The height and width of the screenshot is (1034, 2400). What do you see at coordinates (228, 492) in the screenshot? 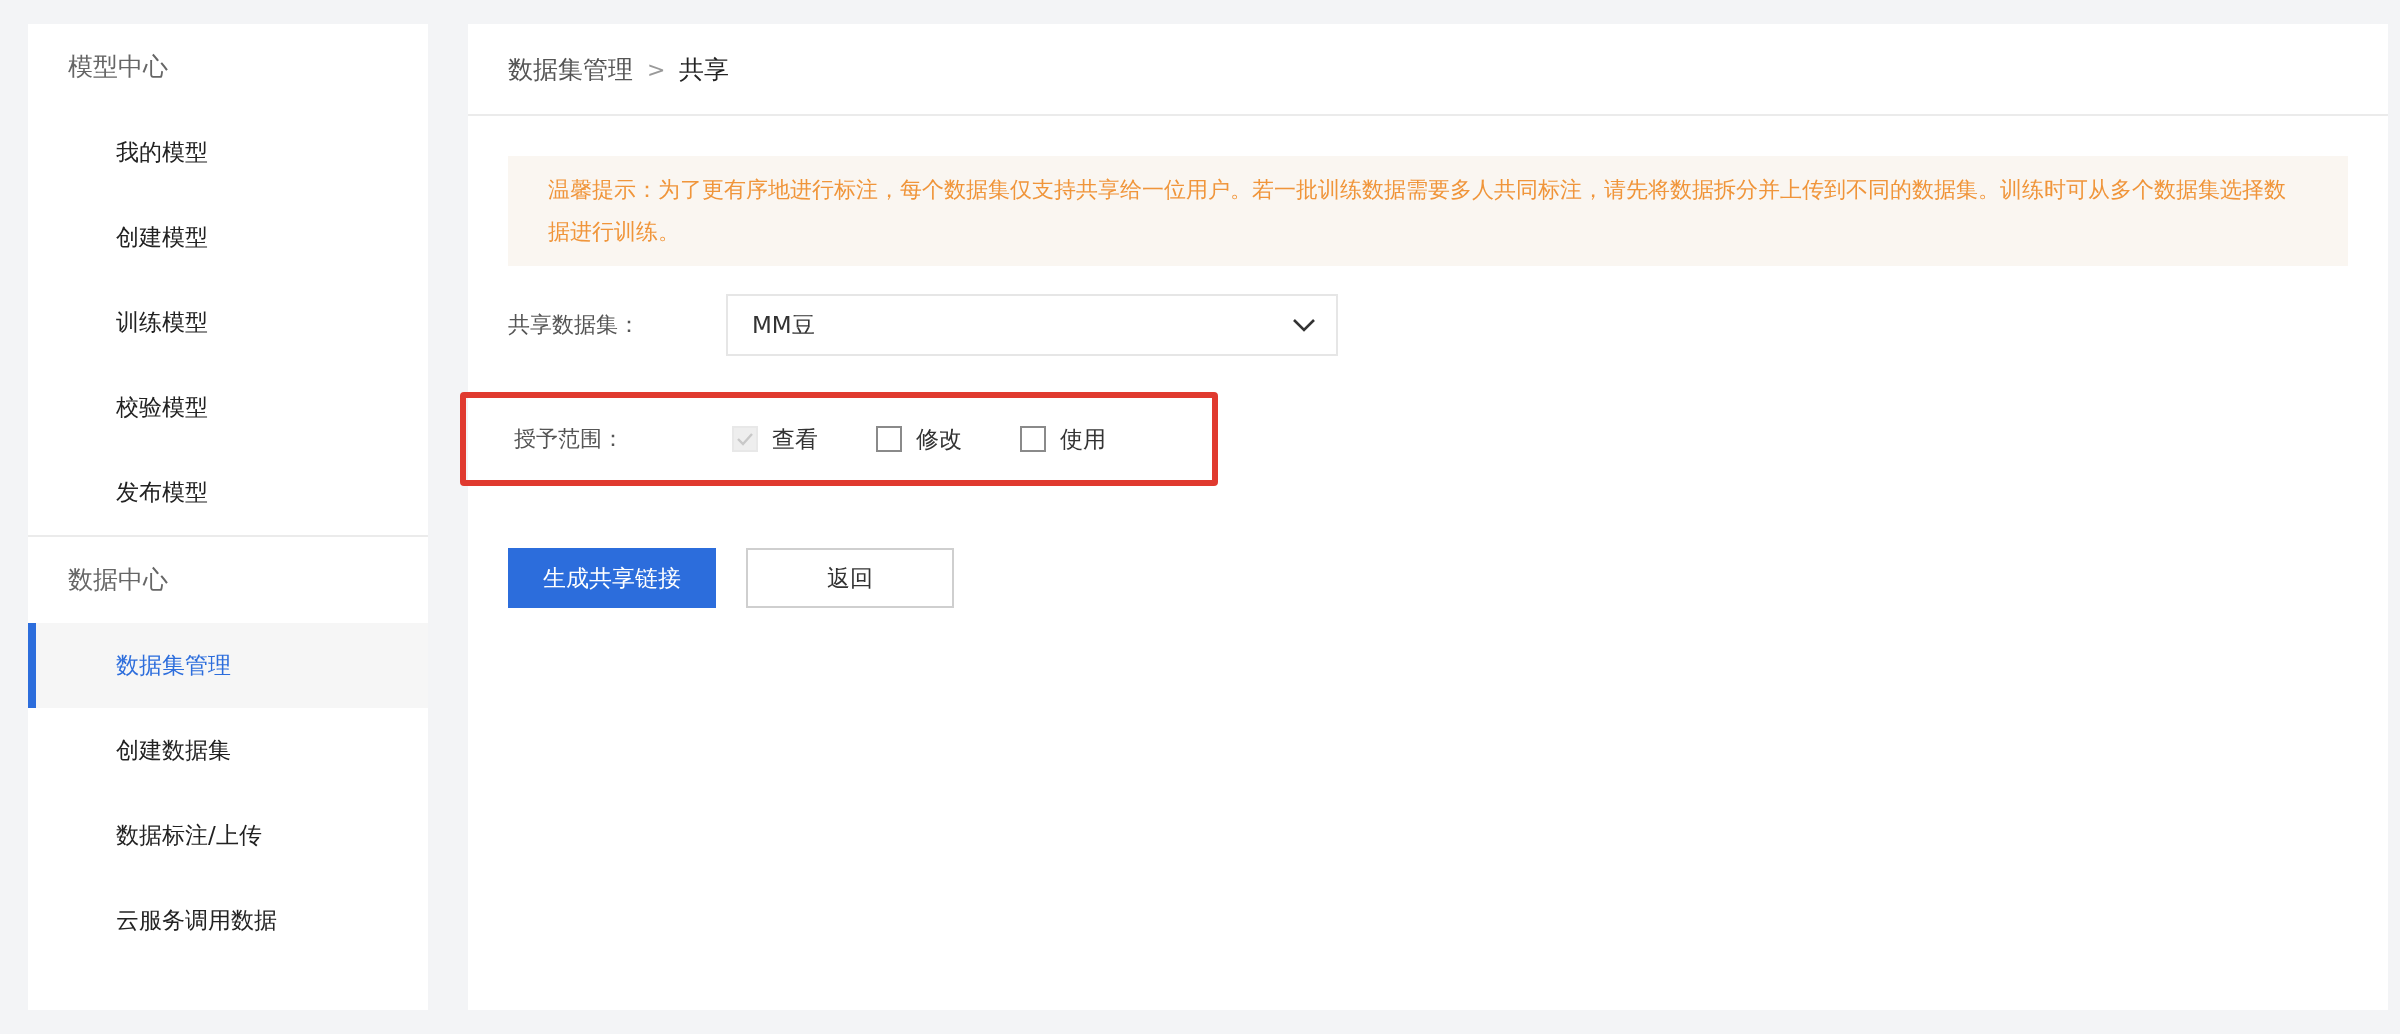
I see `sidebar-item: 发布模型` at bounding box center [228, 492].